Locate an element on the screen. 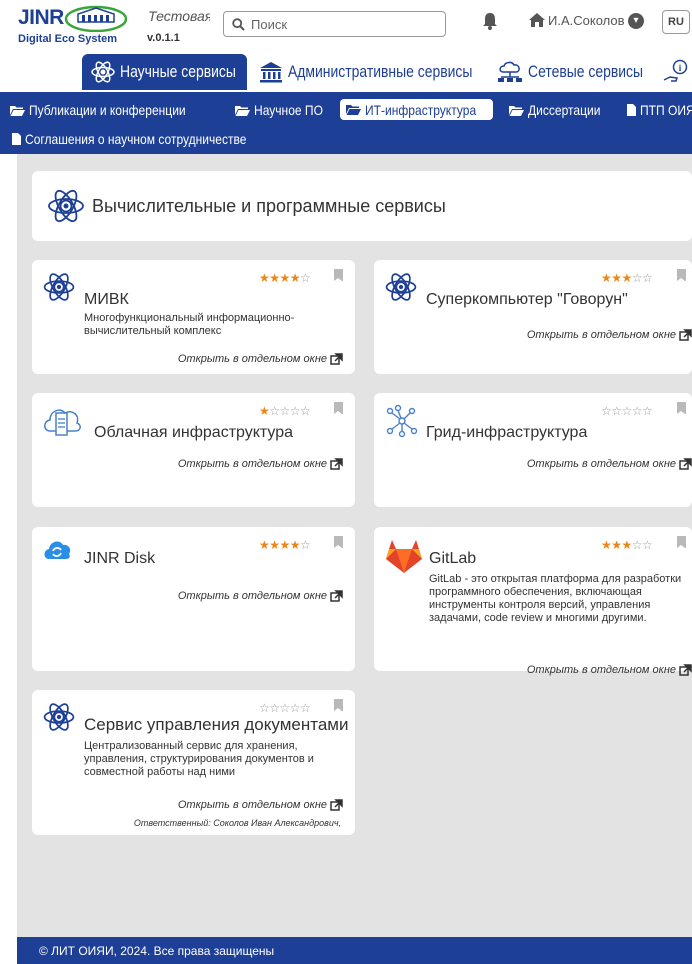  search-box is located at coordinates (334, 24).